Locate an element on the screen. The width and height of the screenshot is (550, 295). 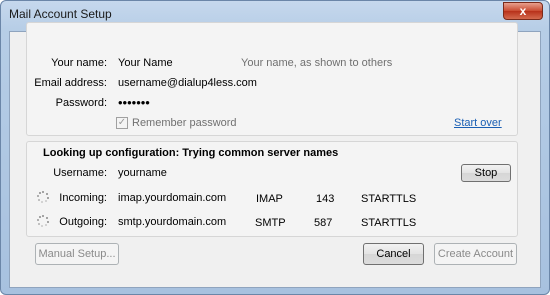
incoming-port: 143 is located at coordinates (325, 199).